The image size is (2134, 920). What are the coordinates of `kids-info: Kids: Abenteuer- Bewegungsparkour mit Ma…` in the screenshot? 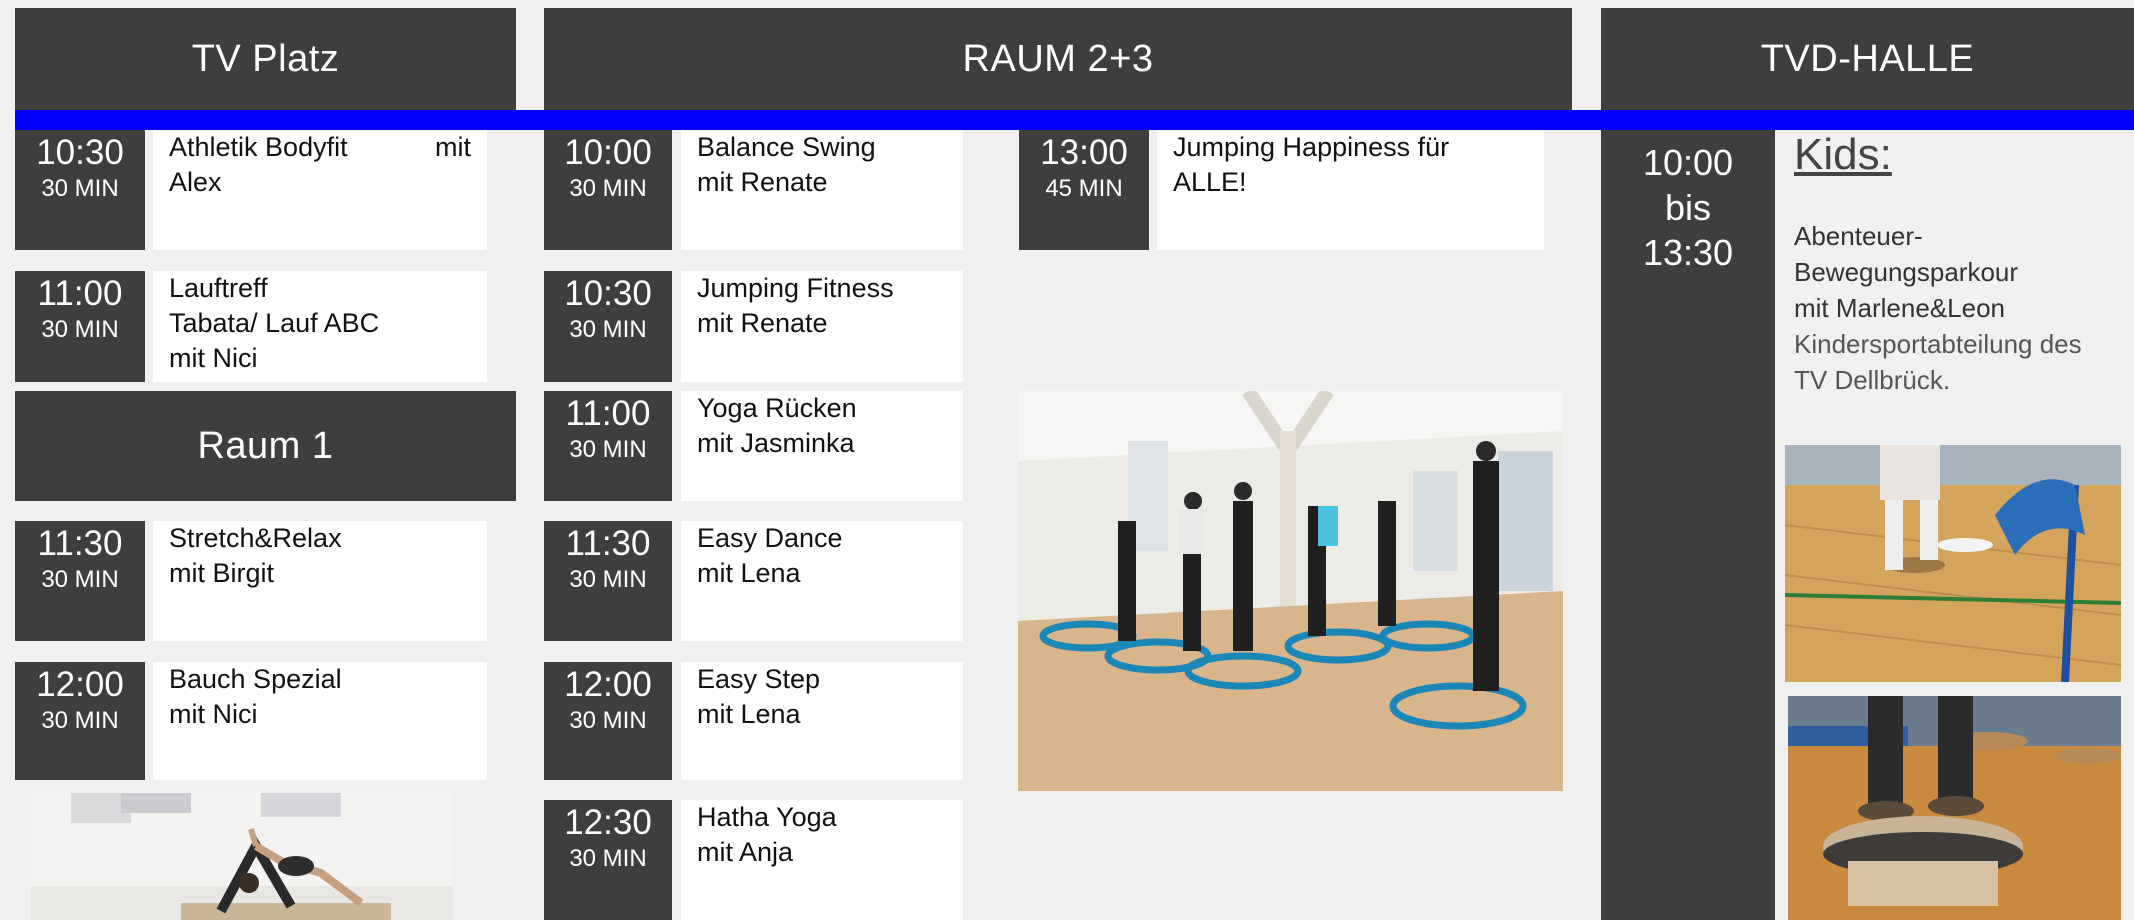 It's located at (1964, 270).